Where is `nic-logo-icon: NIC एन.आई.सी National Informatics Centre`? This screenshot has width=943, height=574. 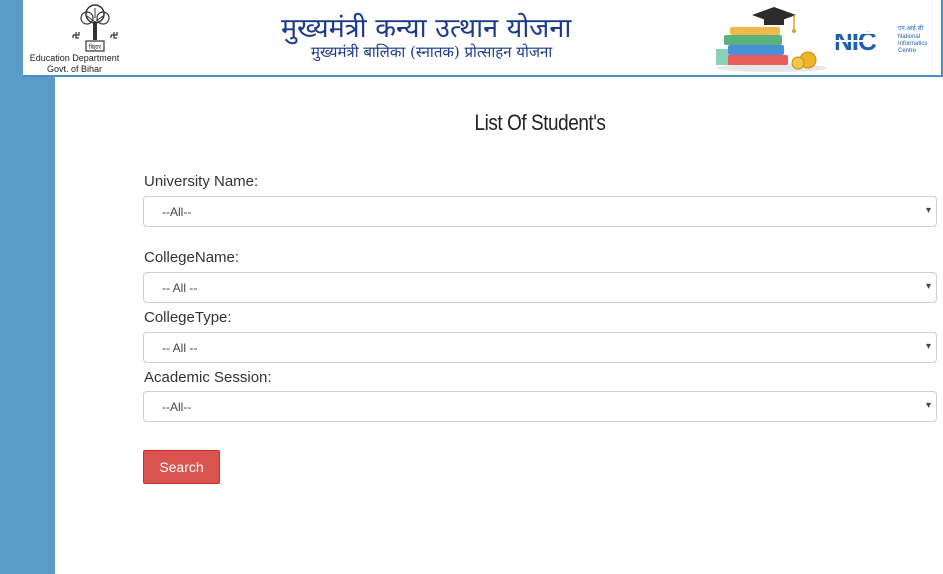 nic-logo-icon: NIC एन.आई.सी National Informatics Centre is located at coordinates (880, 40).